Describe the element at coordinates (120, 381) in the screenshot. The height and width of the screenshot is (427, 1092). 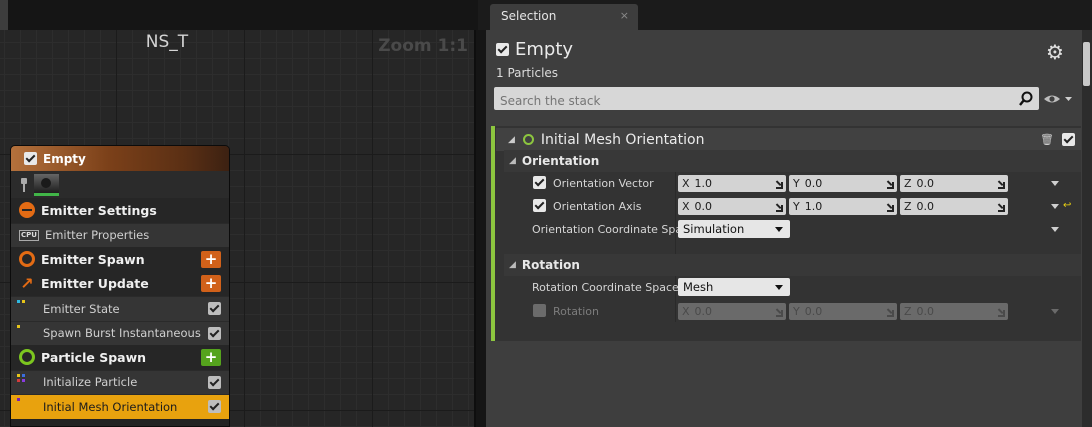
I see `stack-item-initialize-particle: Initialize Particle` at that location.